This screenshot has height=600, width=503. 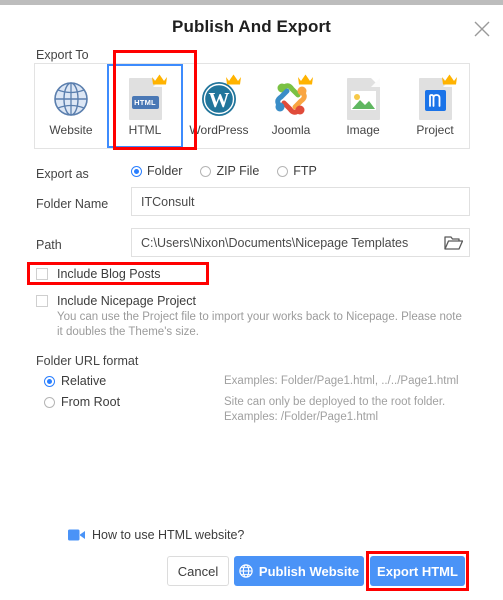 I want to click on export-target-label: Image, so click(x=363, y=129).